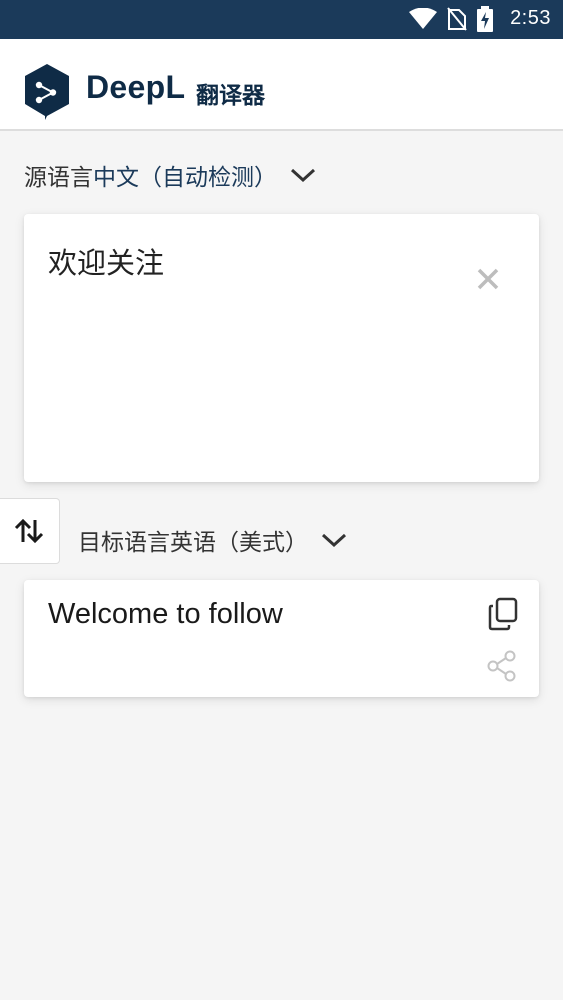 This screenshot has width=563, height=1000. What do you see at coordinates (239, 543) in the screenshot?
I see `target-language-value: 英语（美式）` at bounding box center [239, 543].